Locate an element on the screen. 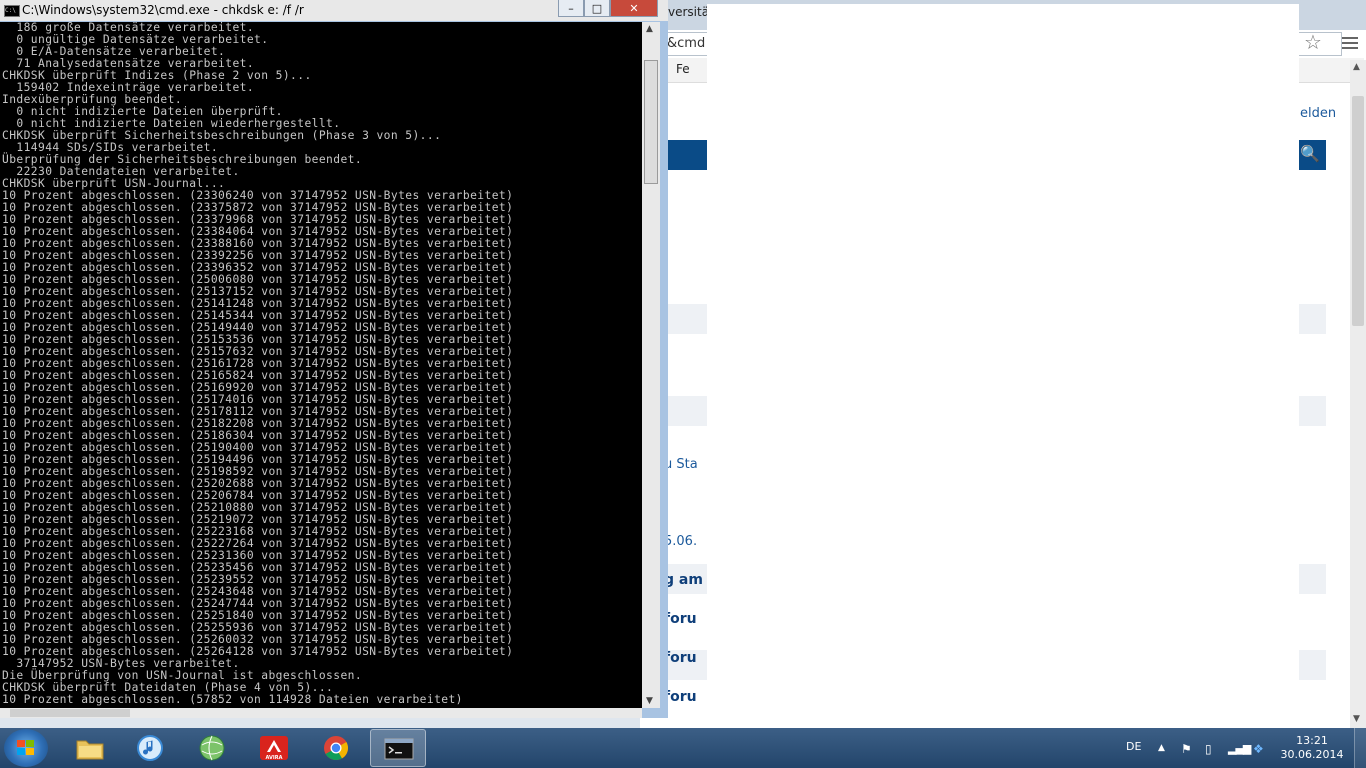  forum-link: g am is located at coordinates (683, 580).